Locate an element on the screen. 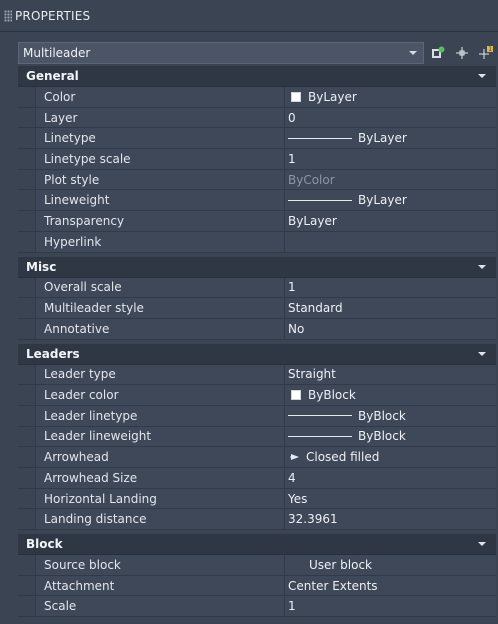  property-row-hyperlink: Hyperlink is located at coordinates (257, 242).